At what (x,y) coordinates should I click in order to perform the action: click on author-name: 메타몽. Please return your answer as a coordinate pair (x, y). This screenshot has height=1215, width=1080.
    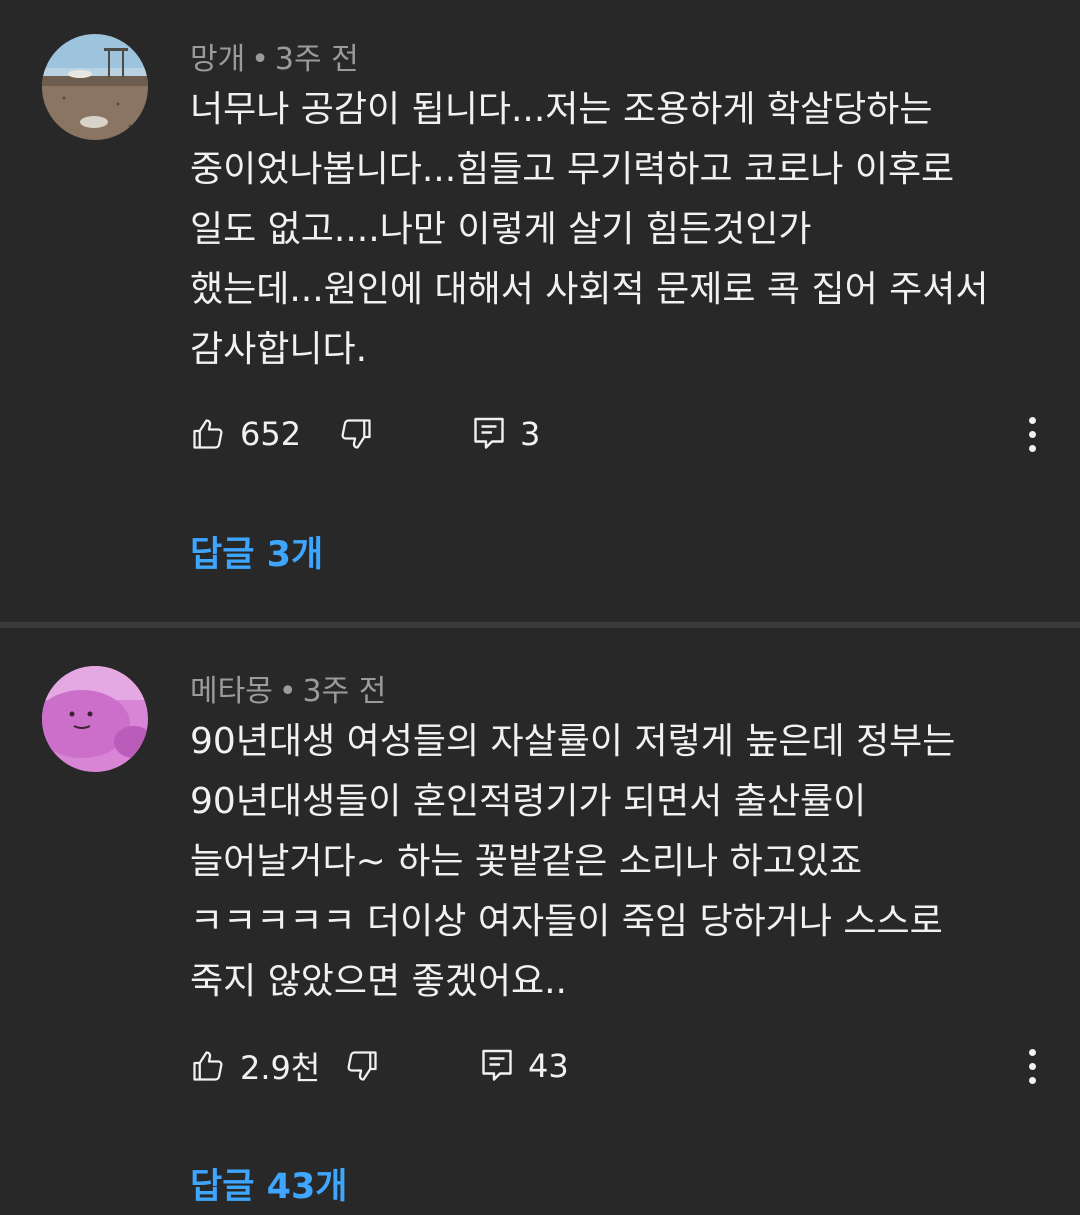
    Looking at the image, I should click on (231, 691).